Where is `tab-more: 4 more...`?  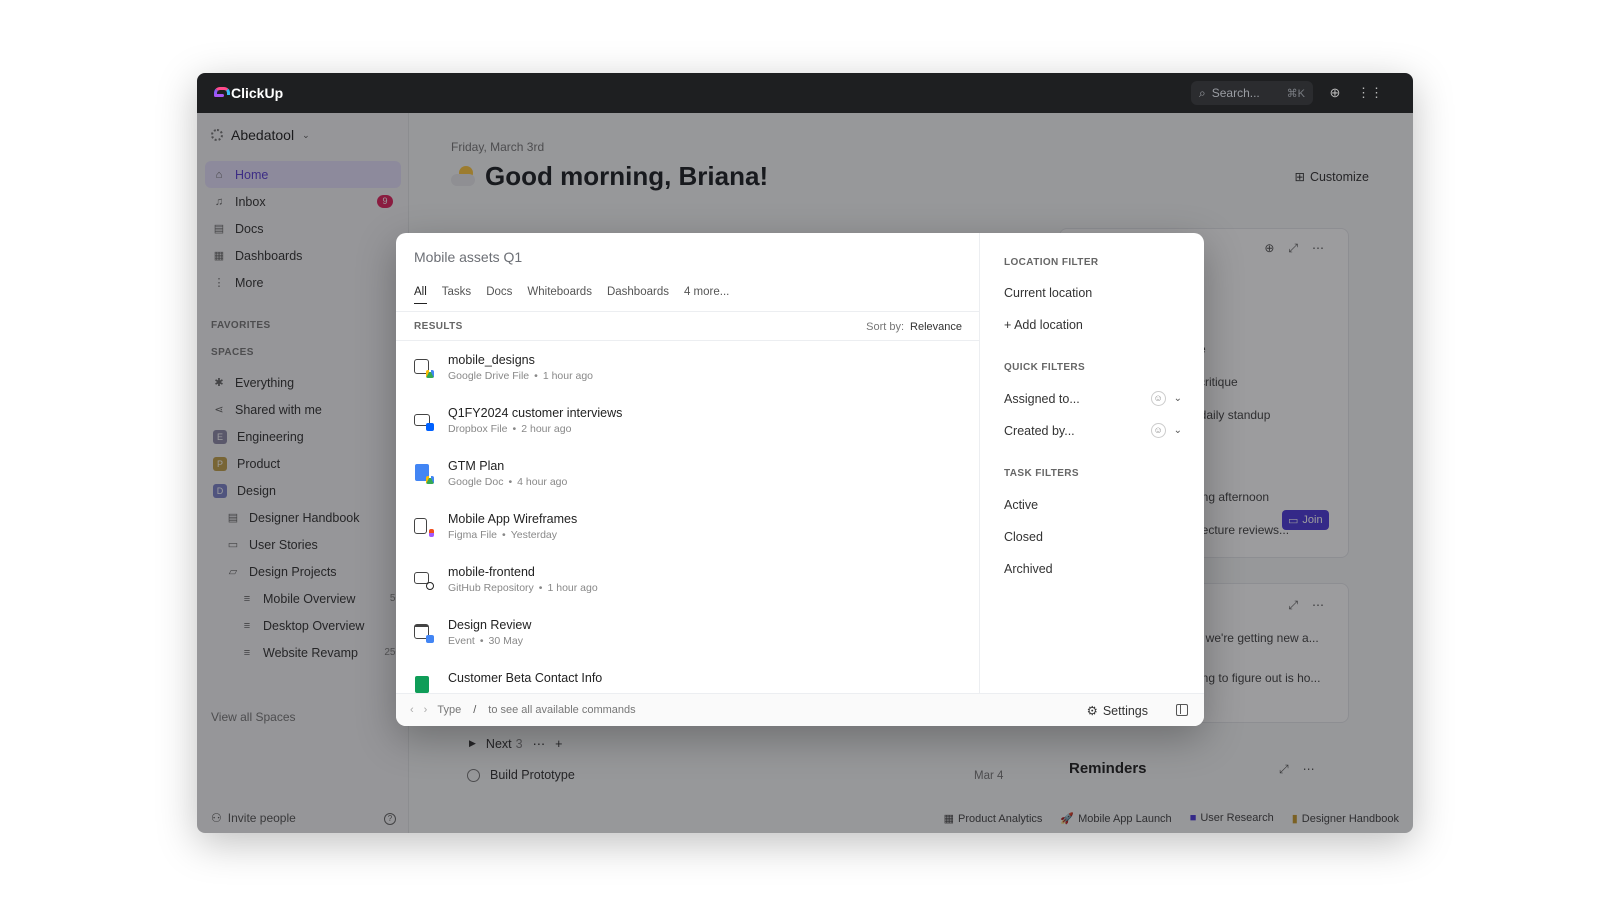 tab-more: 4 more... is located at coordinates (706, 295).